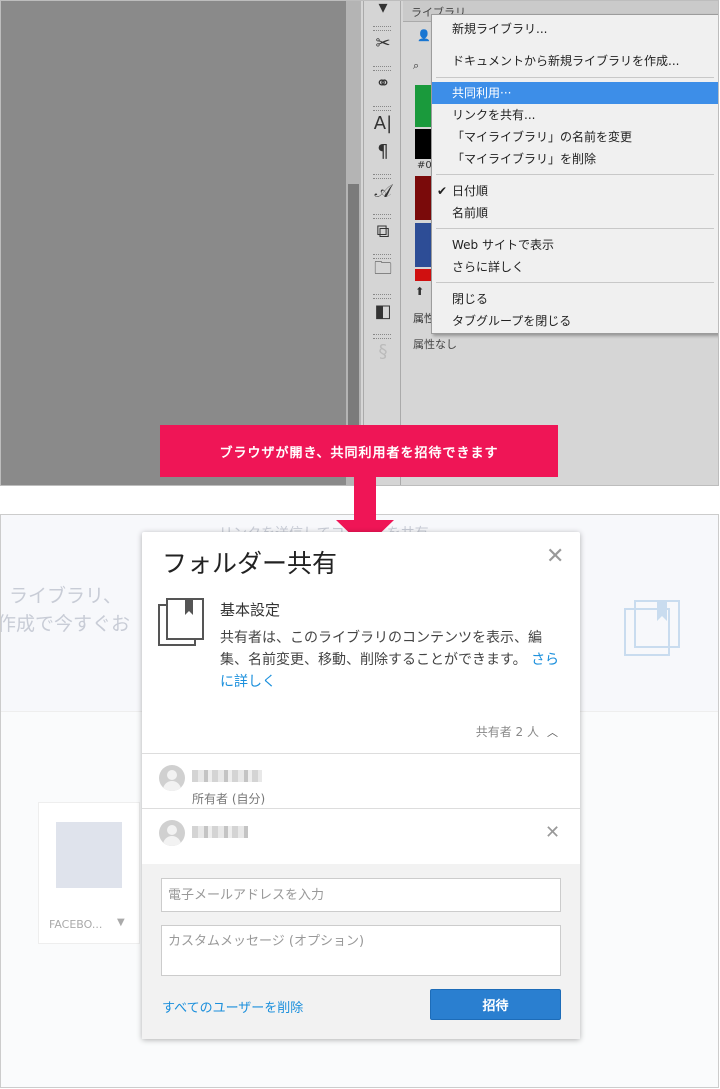 This screenshot has width=720, height=1089. What do you see at coordinates (424, 35) in the screenshot?
I see `team-icon: 👤` at bounding box center [424, 35].